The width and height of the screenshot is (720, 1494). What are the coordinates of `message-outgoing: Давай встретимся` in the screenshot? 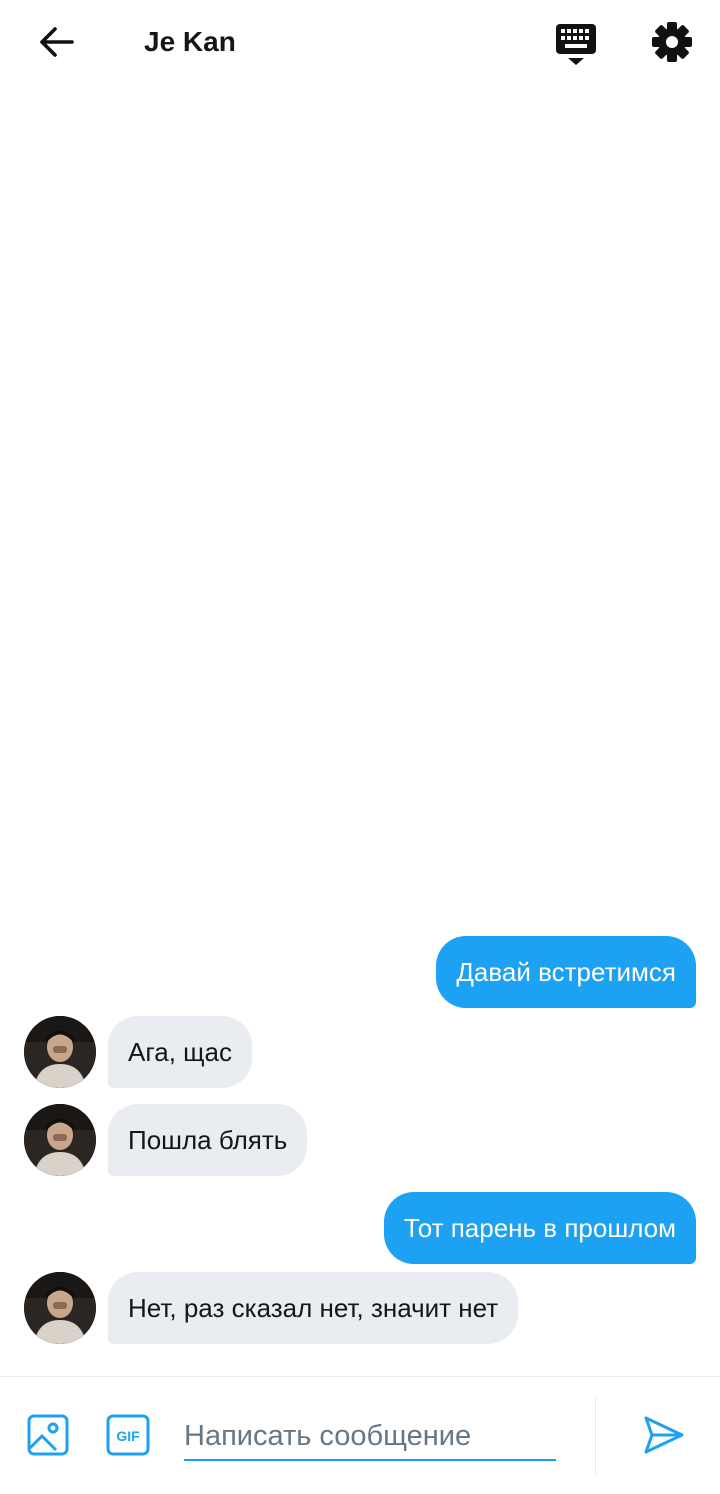 It's located at (566, 972).